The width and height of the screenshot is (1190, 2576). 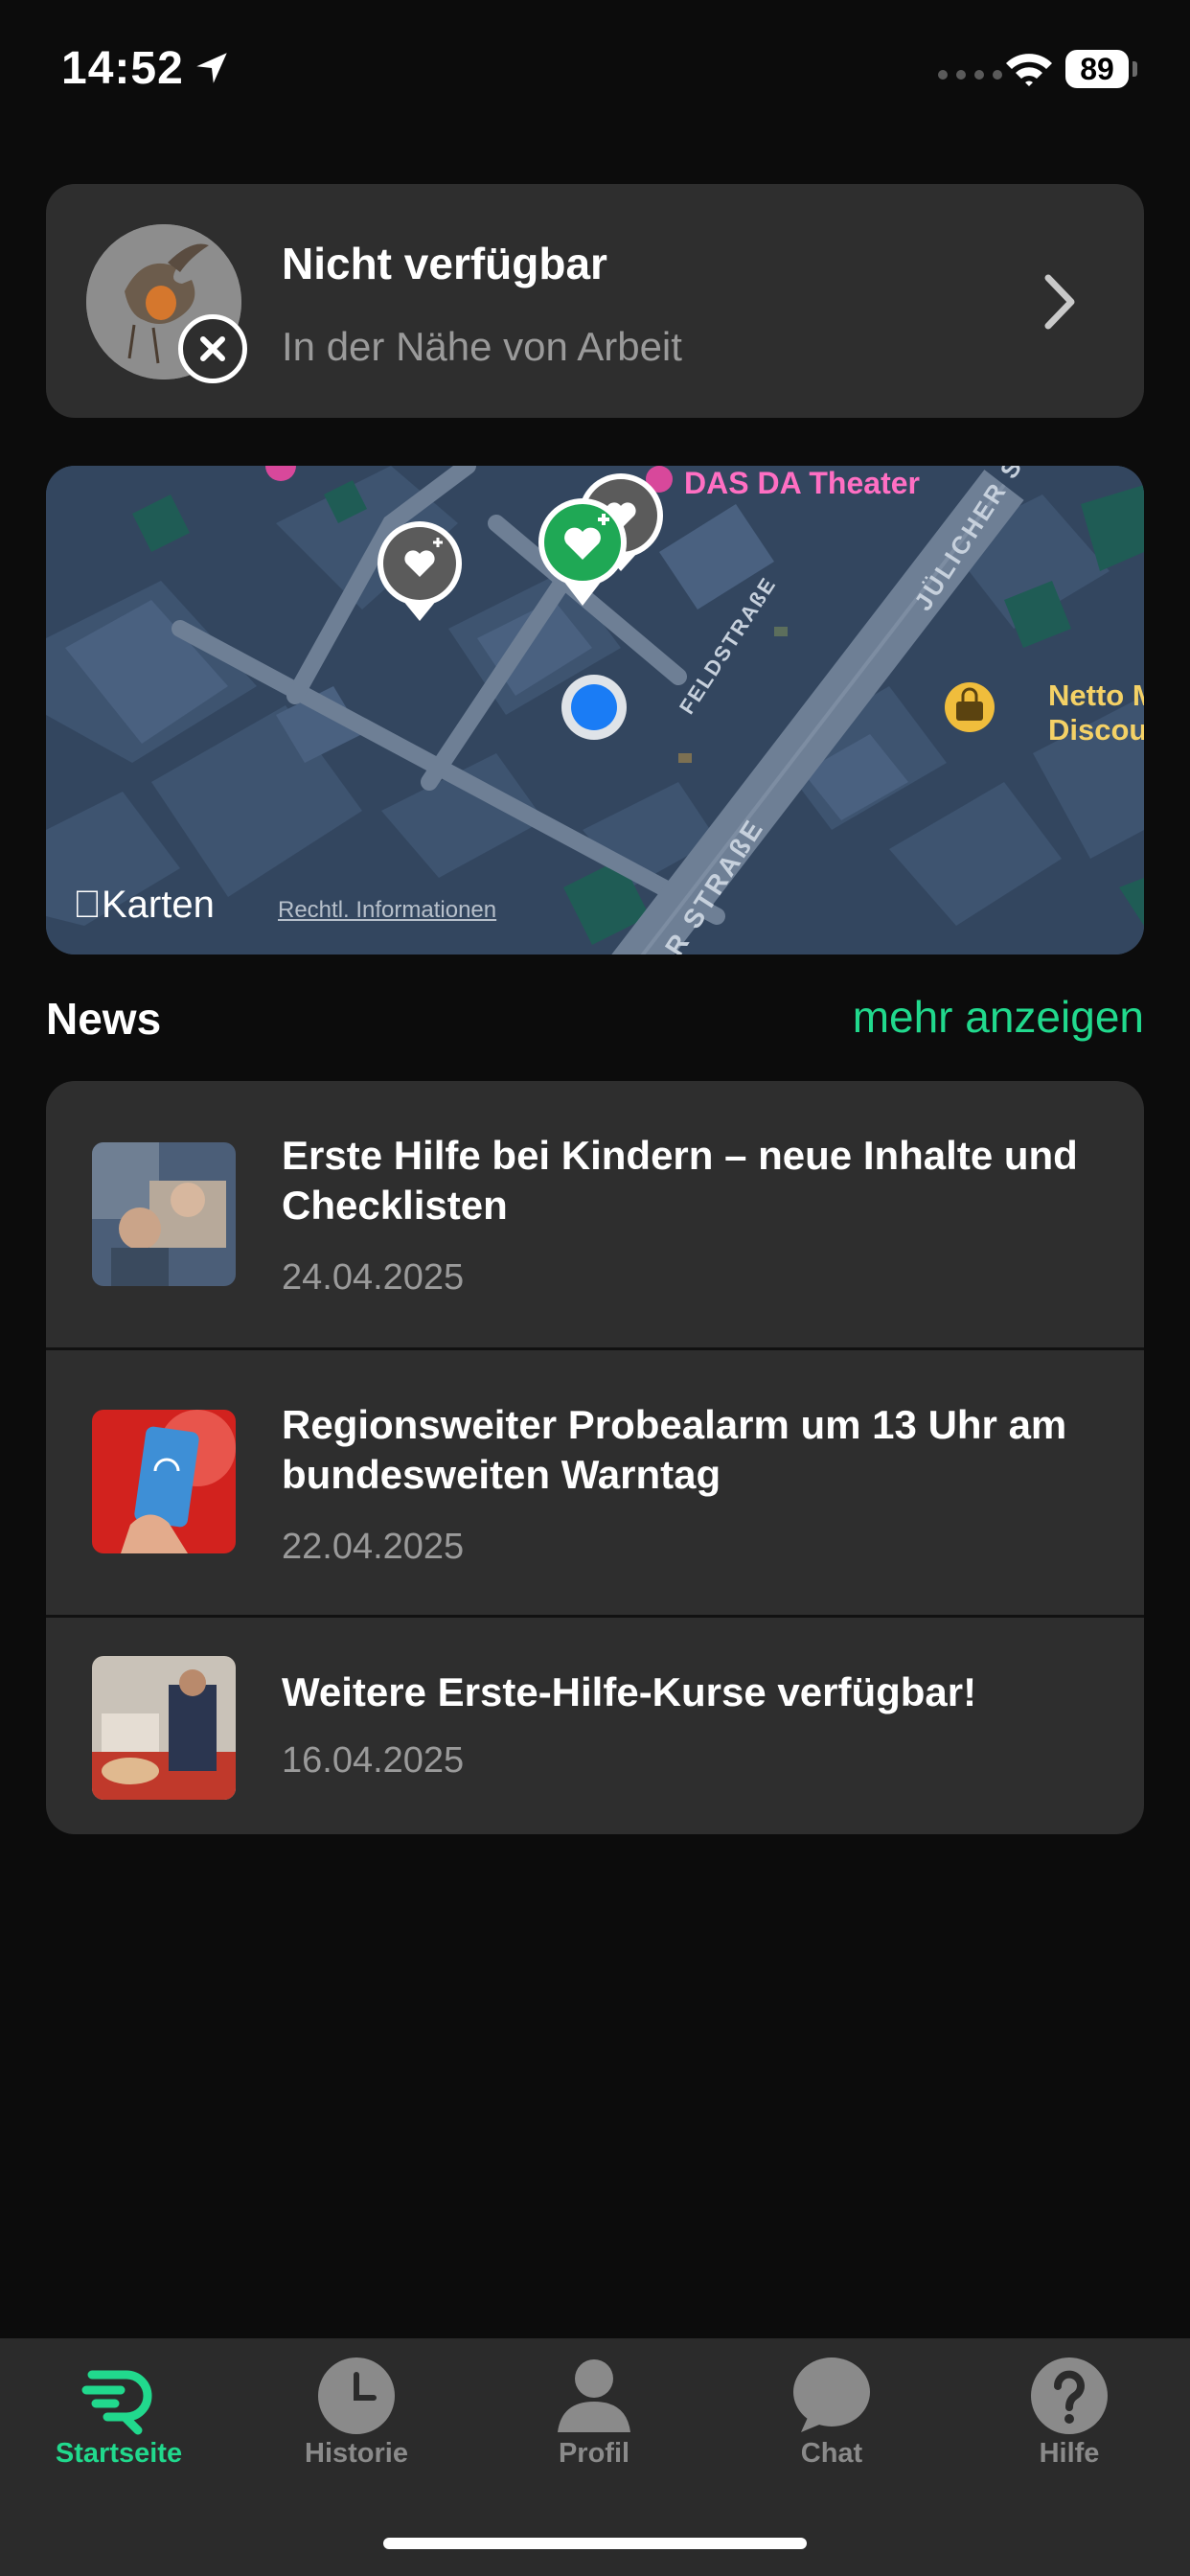 I want to click on battery-level: 89, so click(x=1097, y=69).